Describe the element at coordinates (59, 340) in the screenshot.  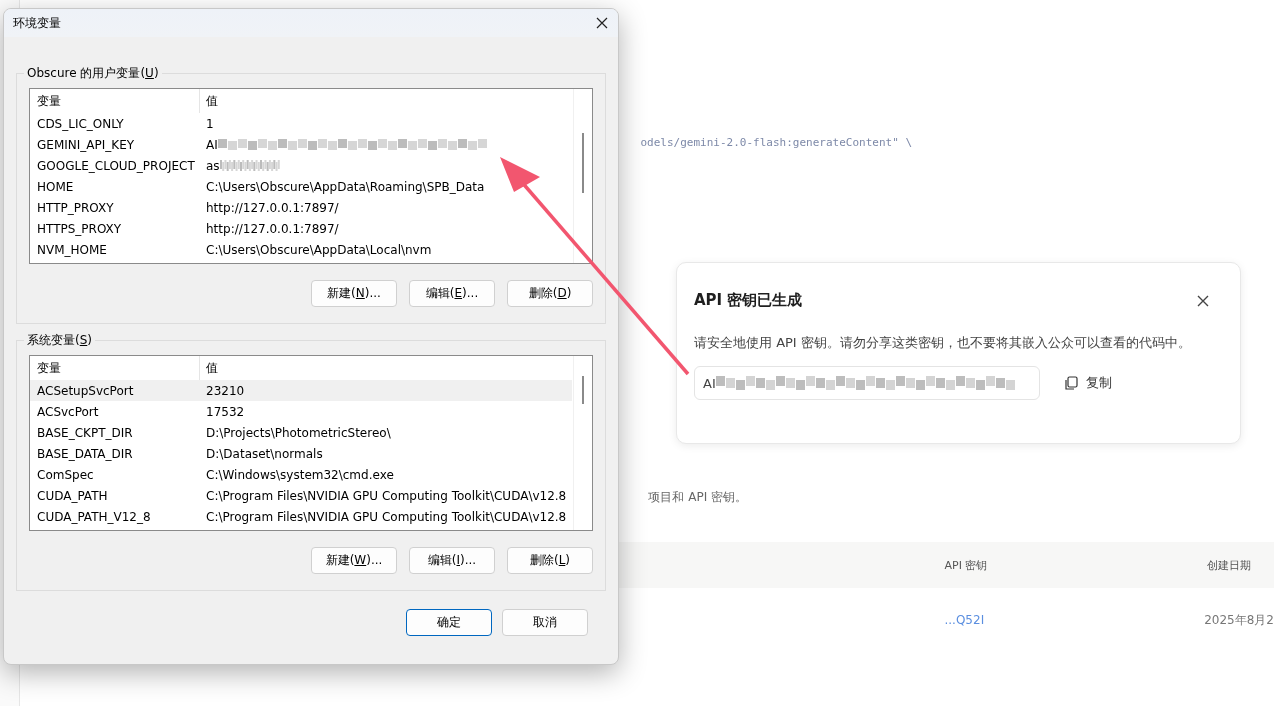
I see `group-label: 系统变量(S)` at that location.